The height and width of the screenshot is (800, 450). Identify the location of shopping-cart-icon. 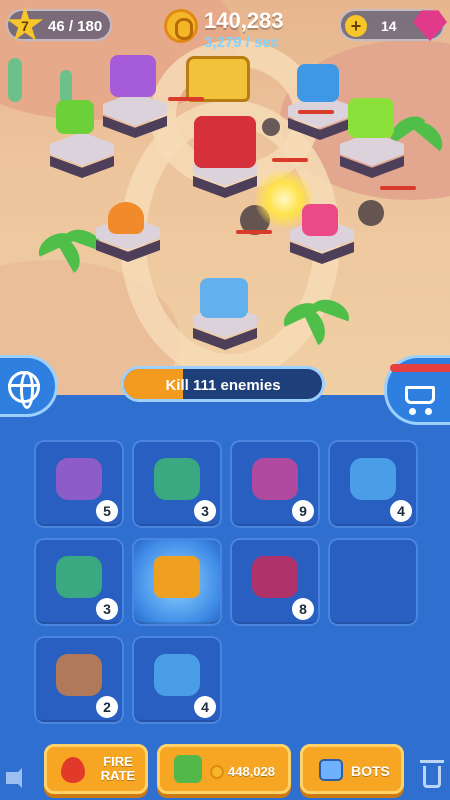
(420, 395).